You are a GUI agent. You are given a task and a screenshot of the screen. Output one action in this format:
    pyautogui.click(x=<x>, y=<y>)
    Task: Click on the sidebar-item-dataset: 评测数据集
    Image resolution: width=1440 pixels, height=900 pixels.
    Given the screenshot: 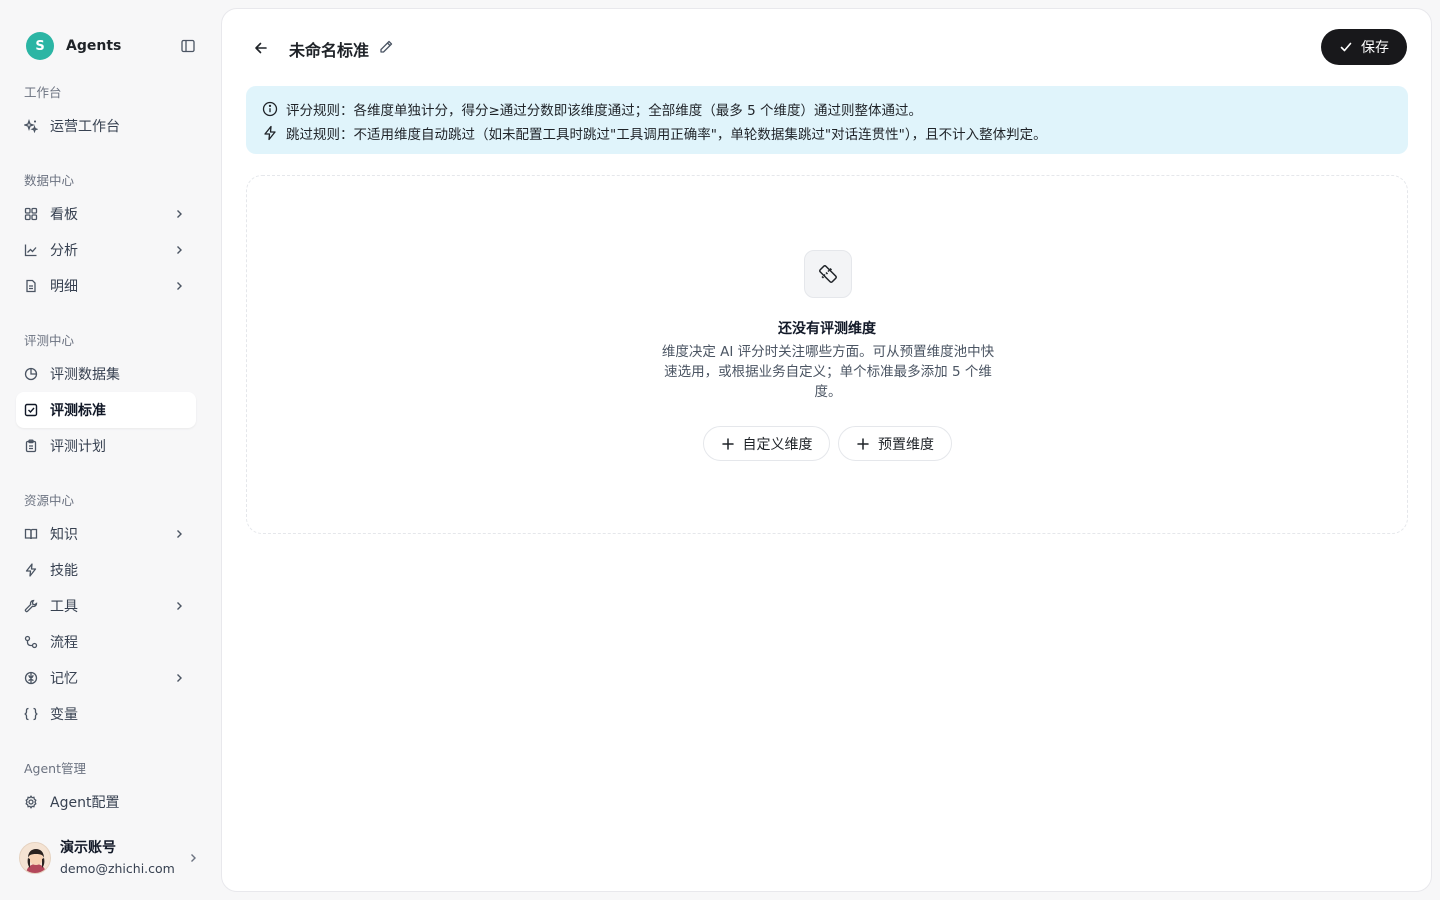 What is the action you would take?
    pyautogui.click(x=106, y=374)
    